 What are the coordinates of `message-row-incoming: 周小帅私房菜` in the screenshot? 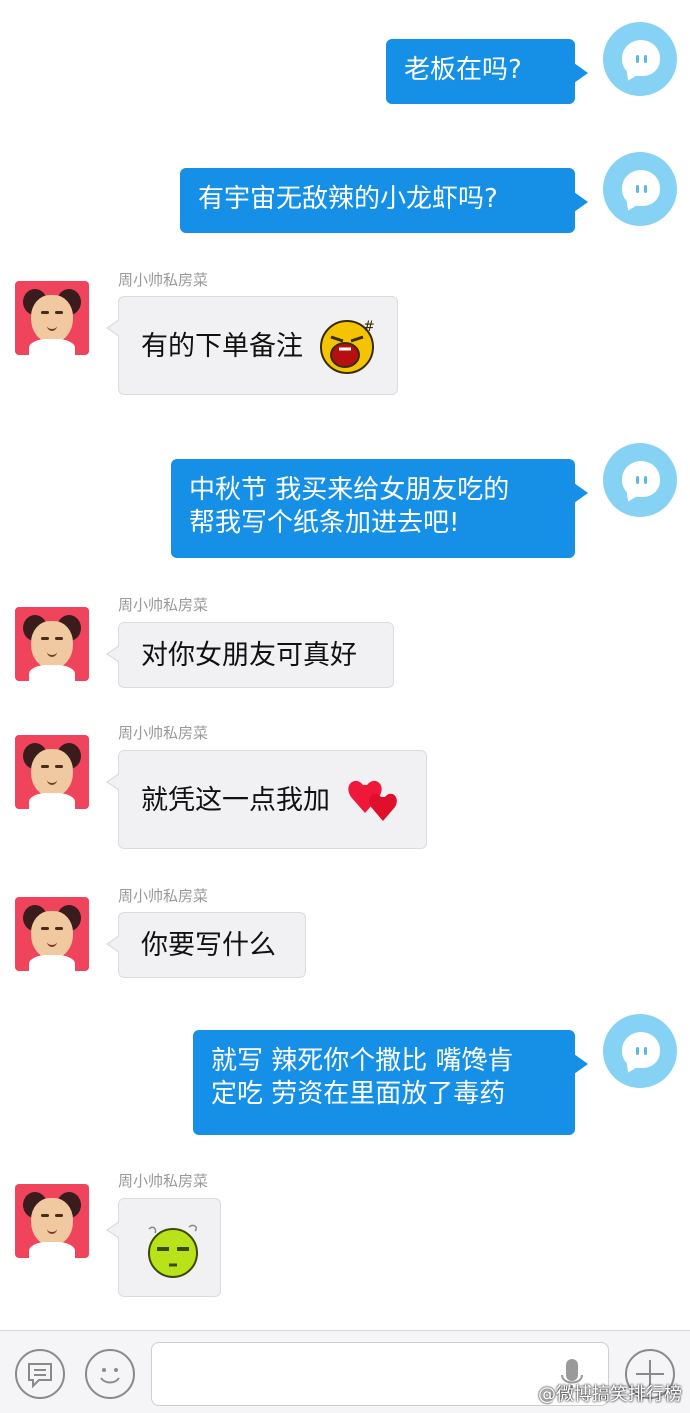 It's located at (345, 1234).